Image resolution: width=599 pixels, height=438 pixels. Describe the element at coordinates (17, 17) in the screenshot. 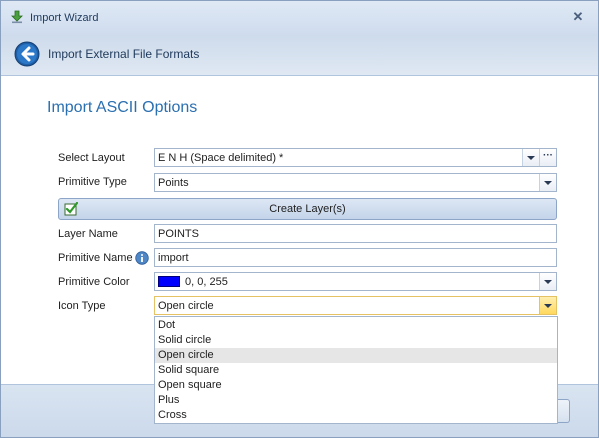

I see `wizard-download-icon` at that location.